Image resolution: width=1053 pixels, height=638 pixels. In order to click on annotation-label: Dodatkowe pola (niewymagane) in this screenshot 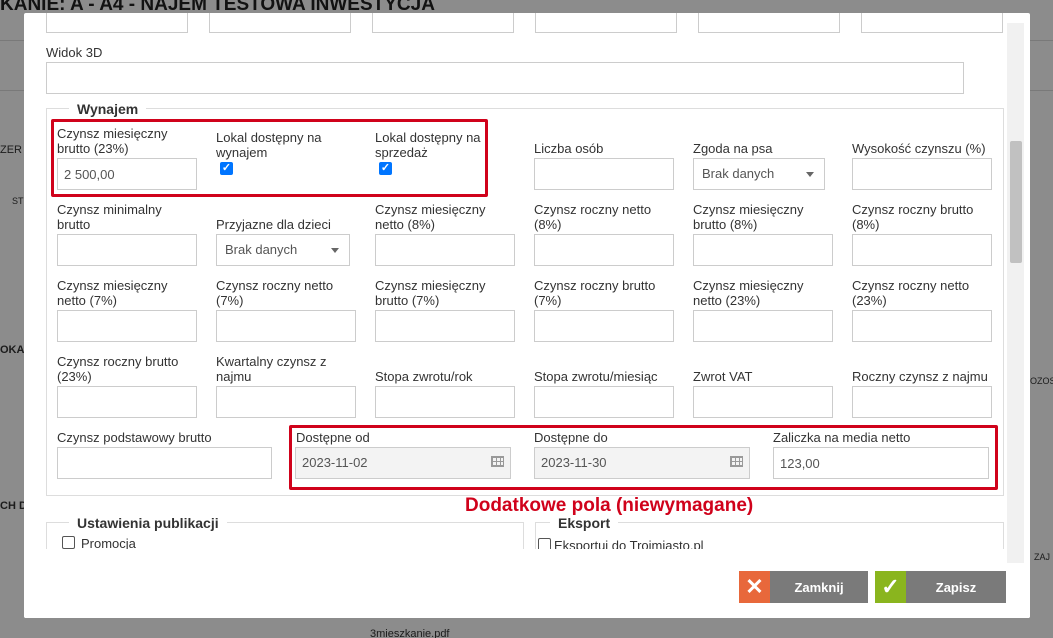, I will do `click(609, 505)`.